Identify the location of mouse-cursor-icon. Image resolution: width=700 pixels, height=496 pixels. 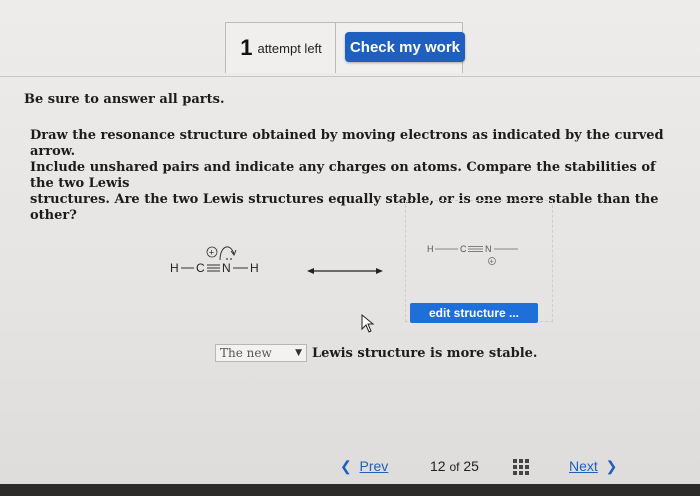
(368, 323).